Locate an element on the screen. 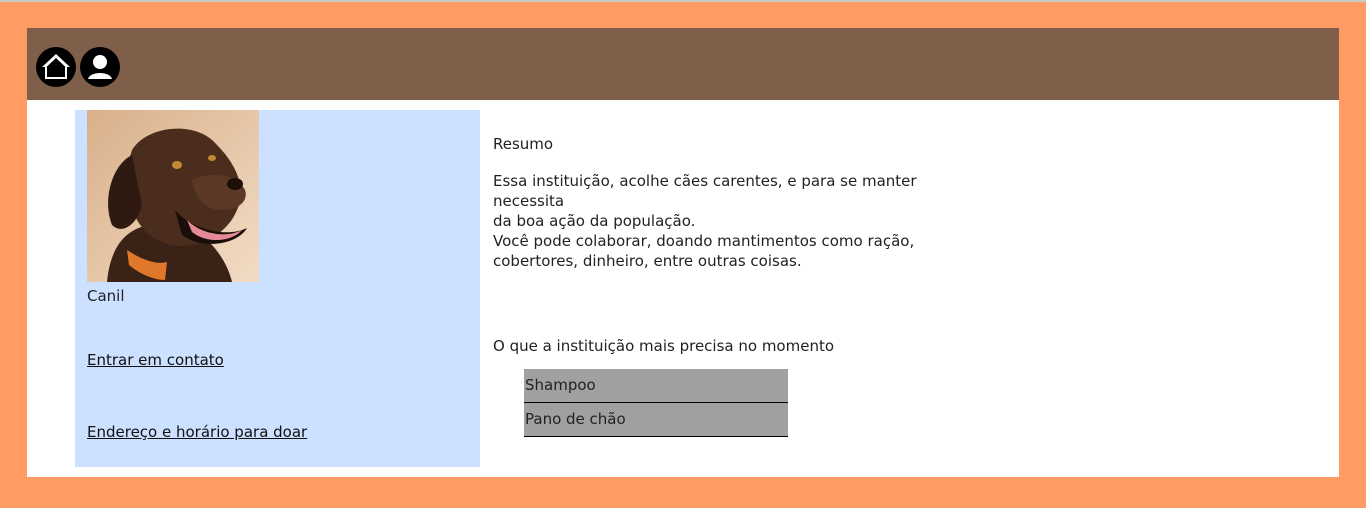 This screenshot has width=1366, height=508. home-icon is located at coordinates (56, 66).